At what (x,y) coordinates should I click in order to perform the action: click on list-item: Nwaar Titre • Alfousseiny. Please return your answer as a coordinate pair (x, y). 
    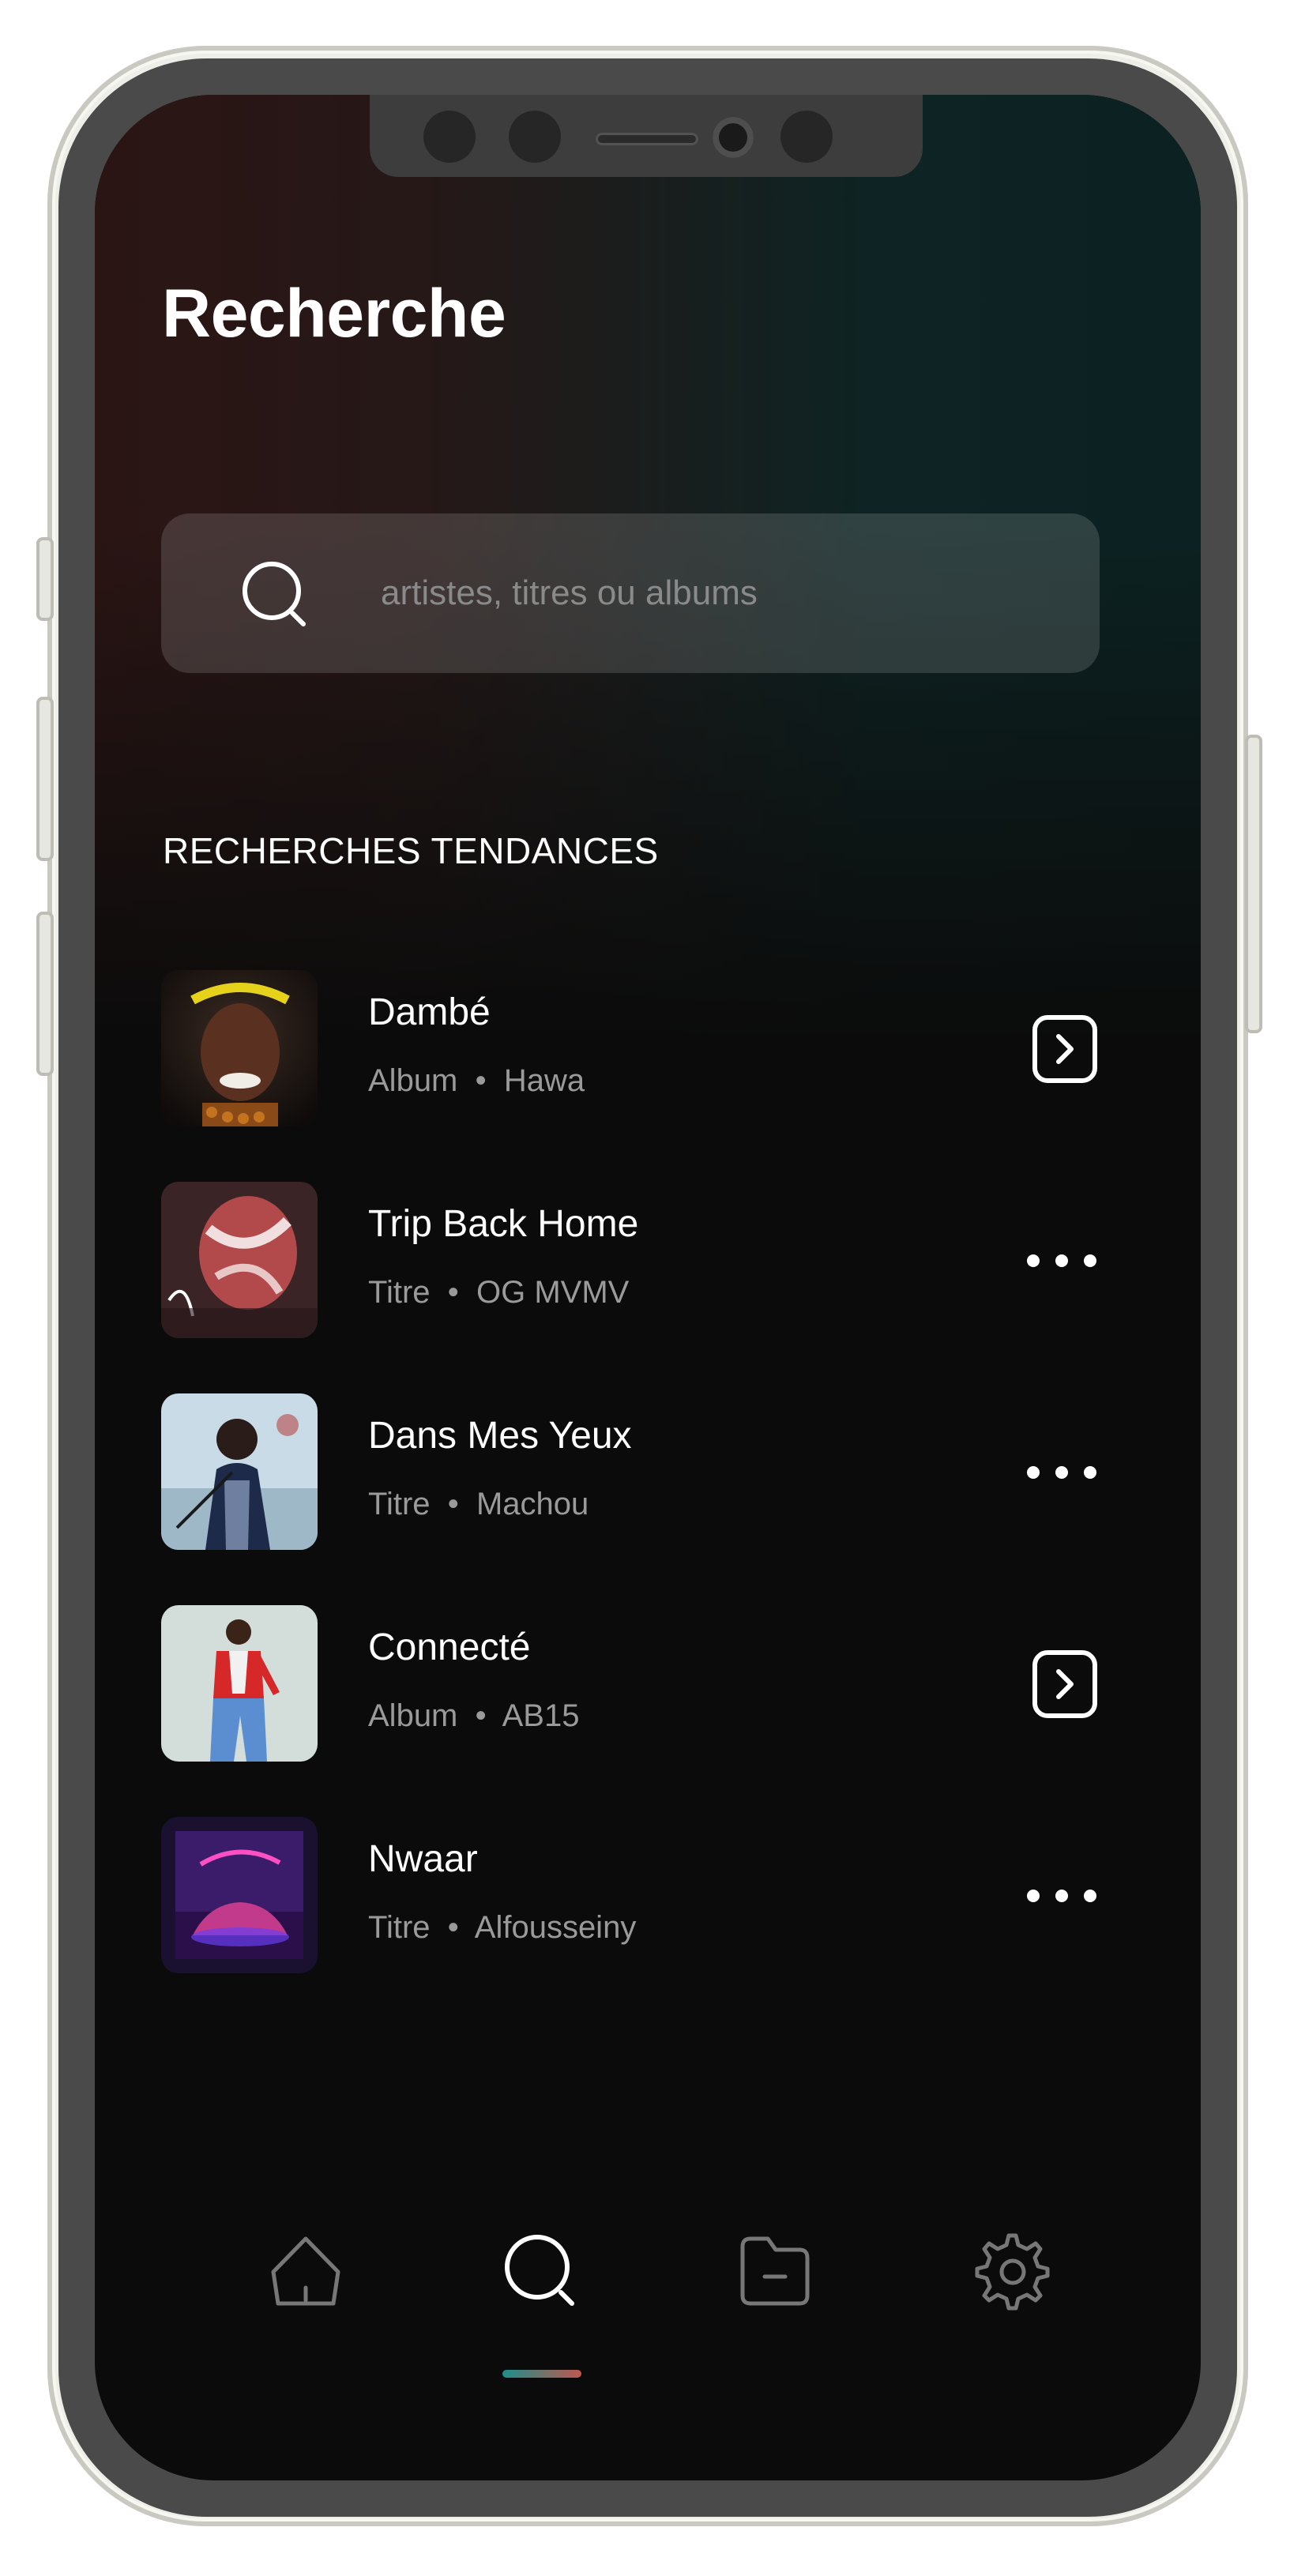
    Looking at the image, I should click on (631, 1923).